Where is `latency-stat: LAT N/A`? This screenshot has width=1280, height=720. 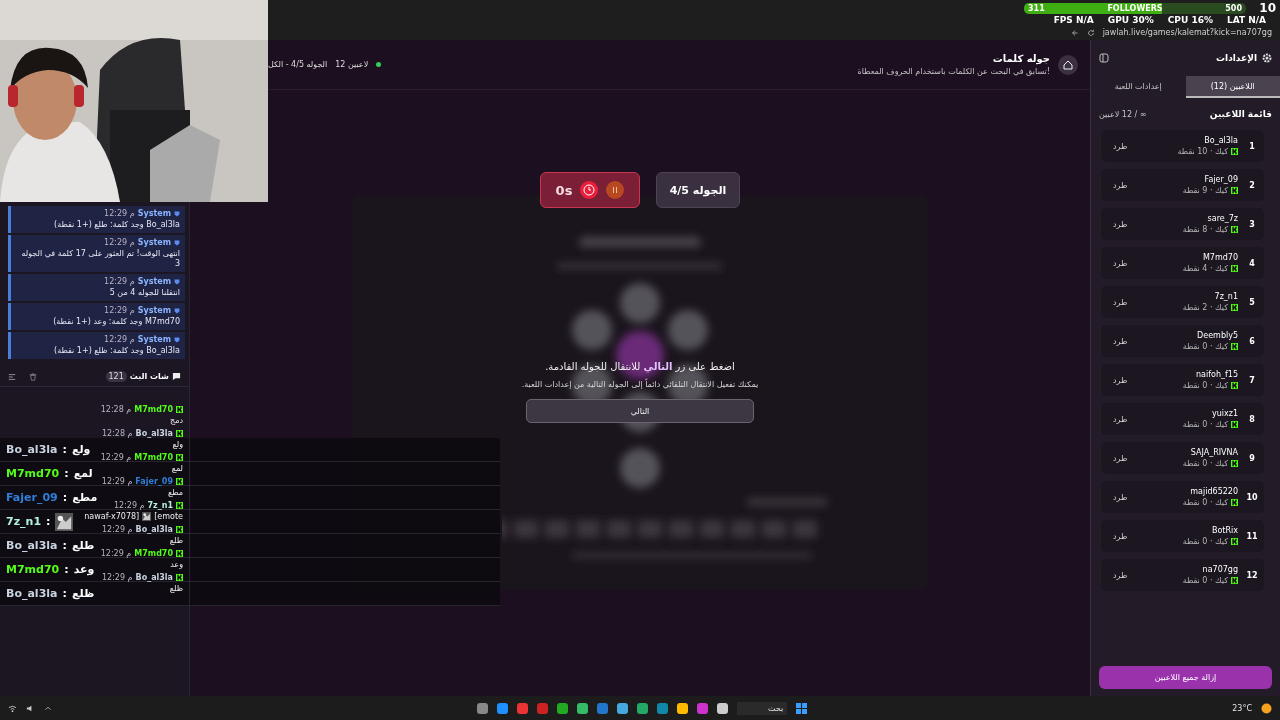
latency-stat: LAT N/A is located at coordinates (1246, 20).